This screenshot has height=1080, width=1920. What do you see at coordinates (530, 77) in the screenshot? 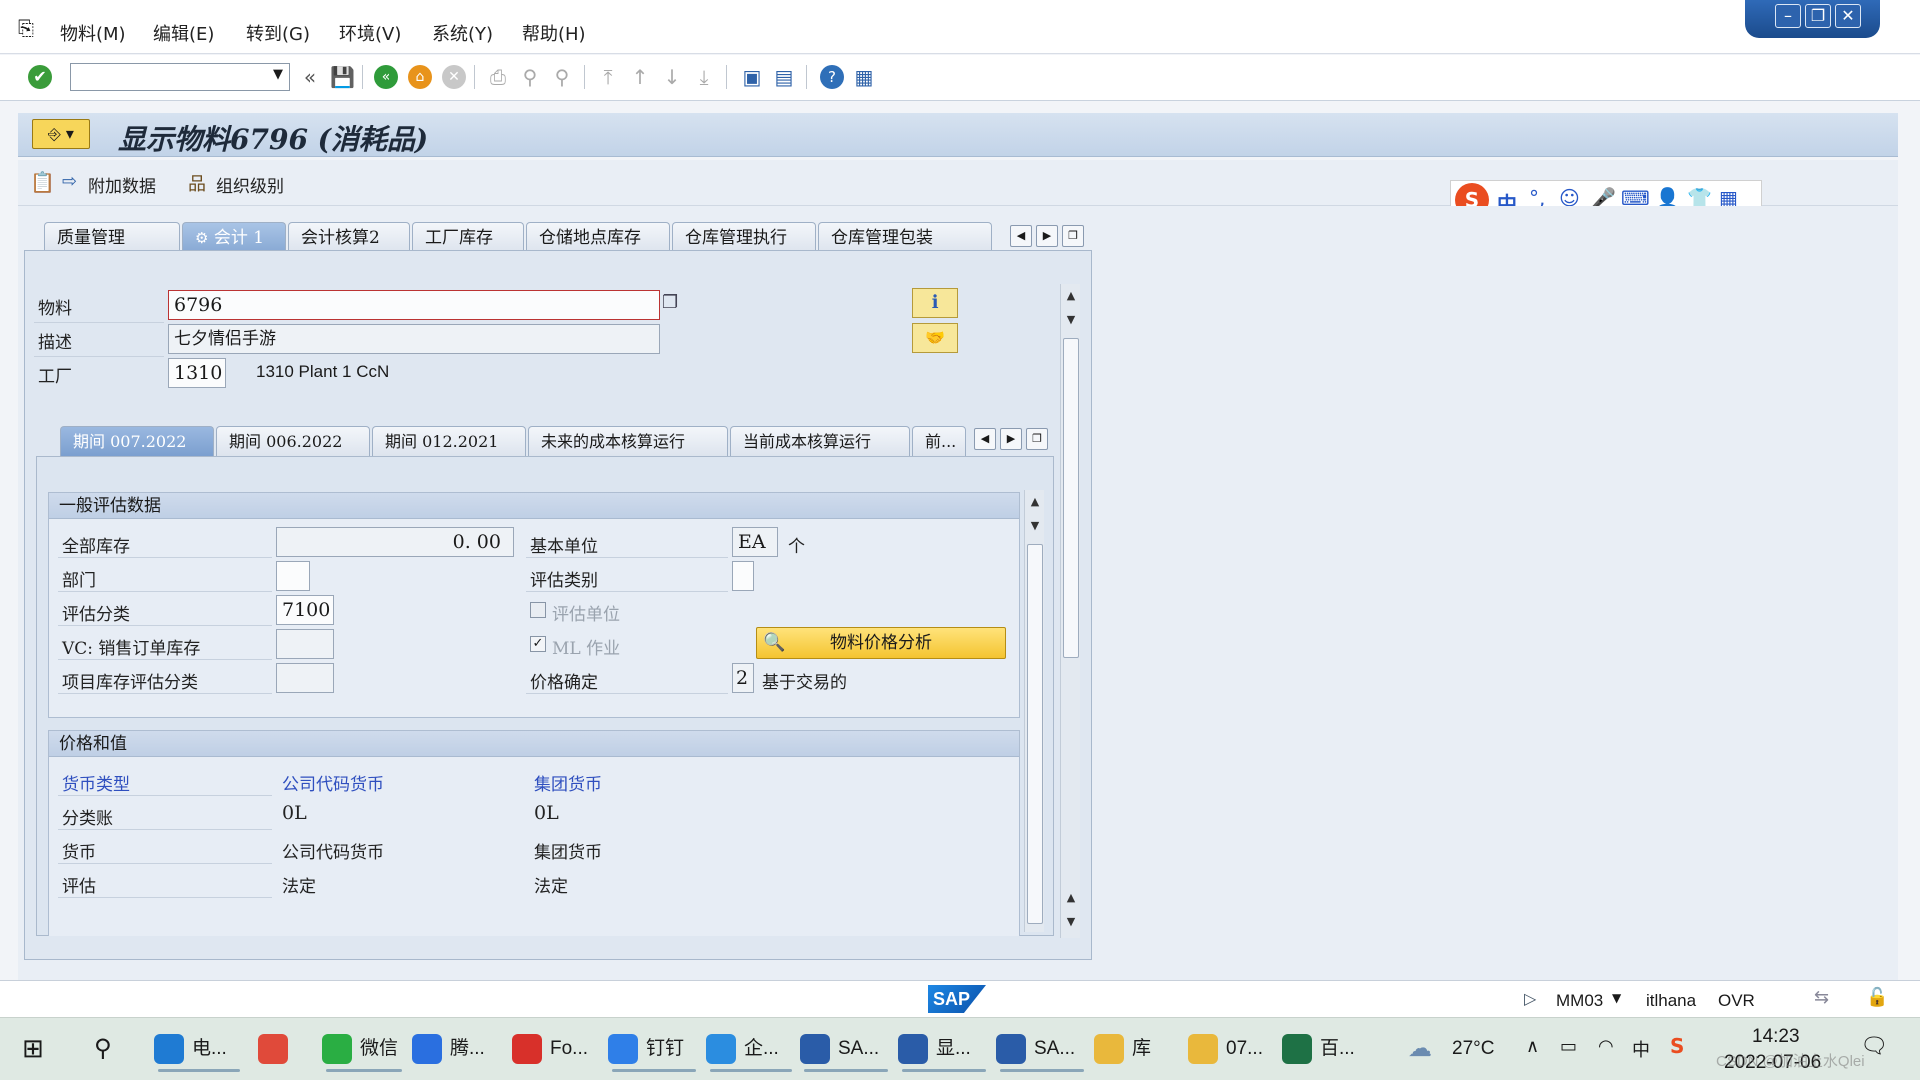
I see `find-icon: ⚲` at bounding box center [530, 77].